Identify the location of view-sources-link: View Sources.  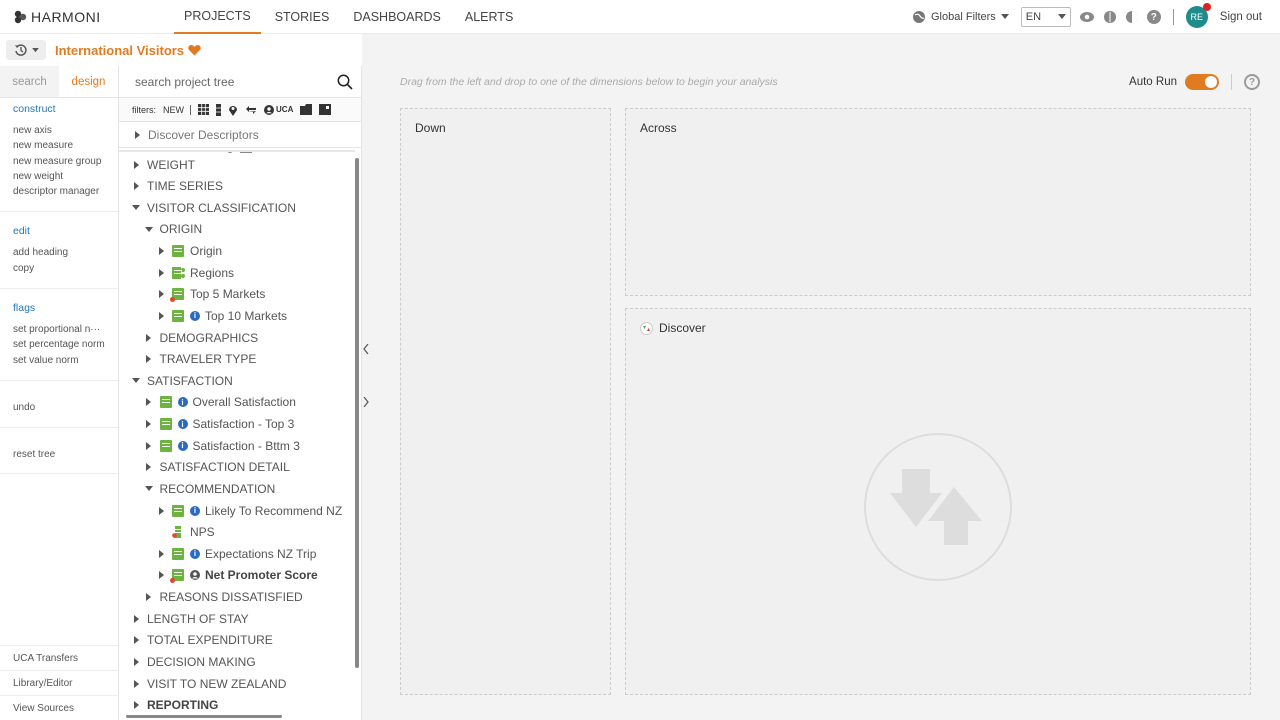
(59, 707).